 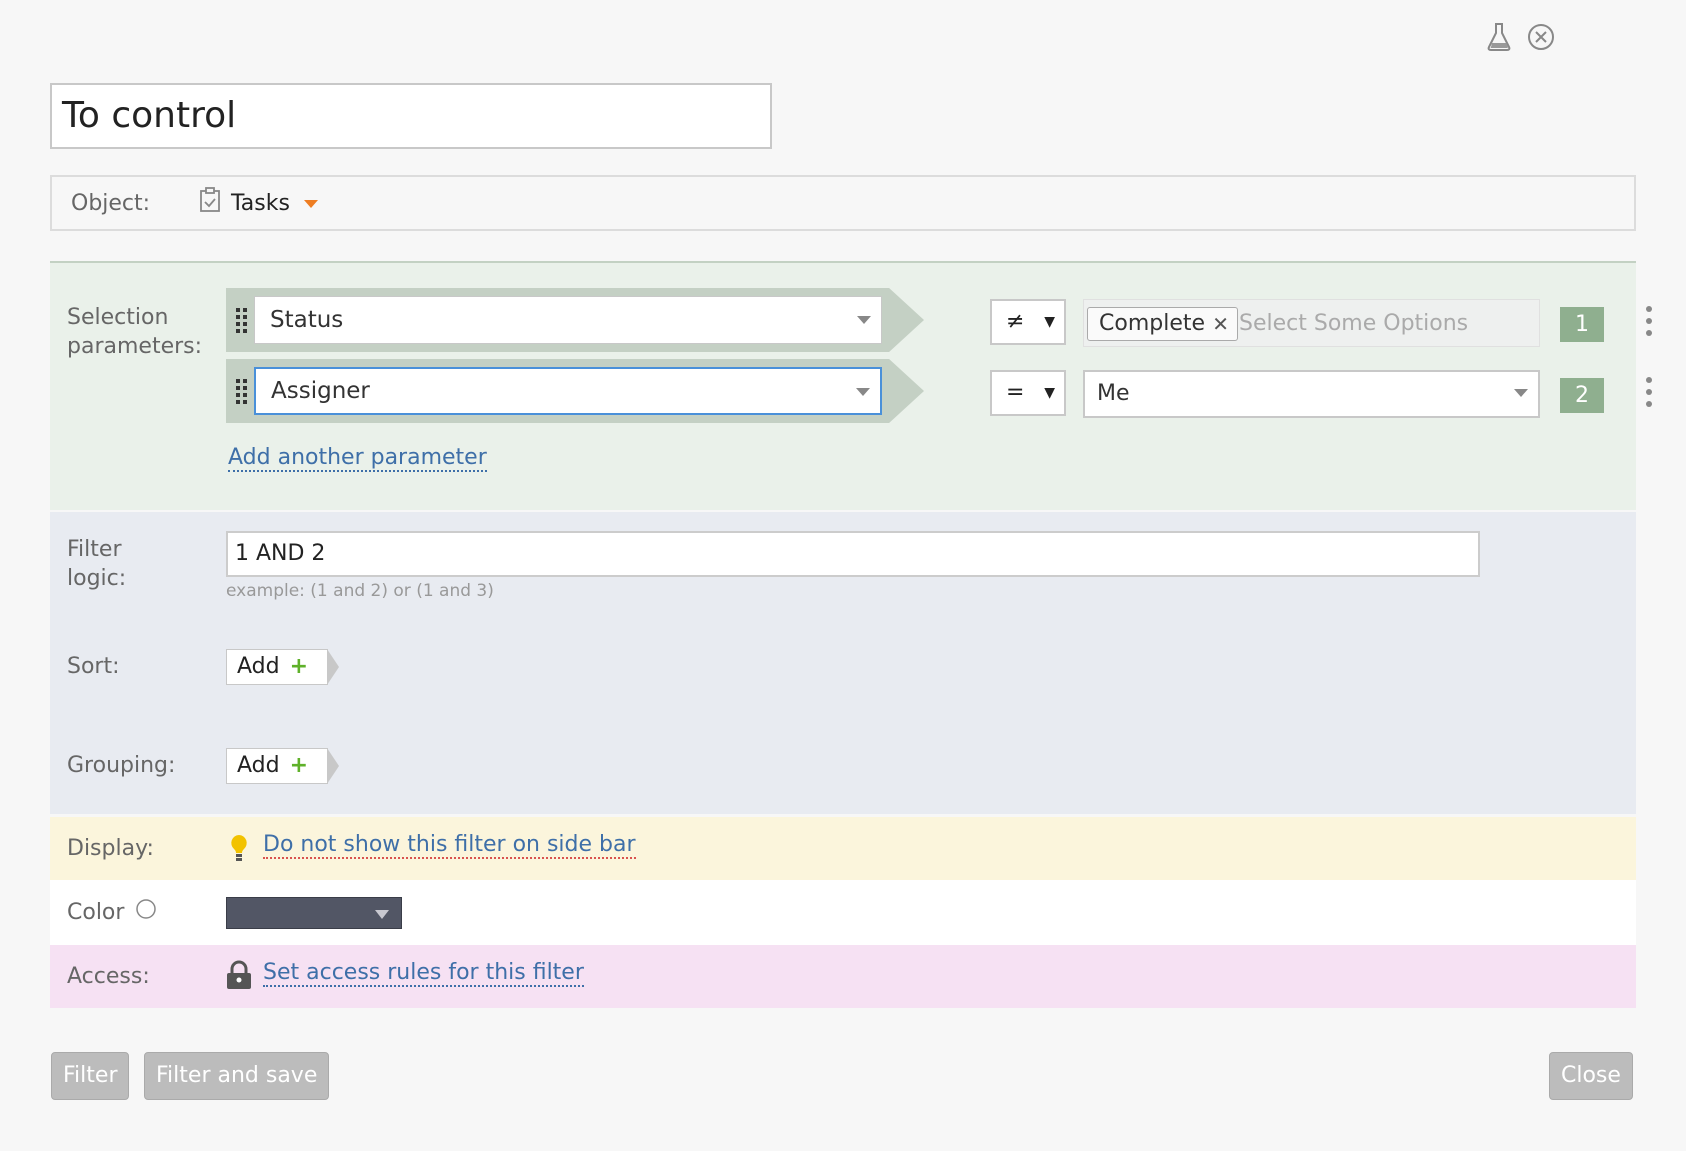 I want to click on operator-select: ≠ ▼, so click(x=1028, y=322).